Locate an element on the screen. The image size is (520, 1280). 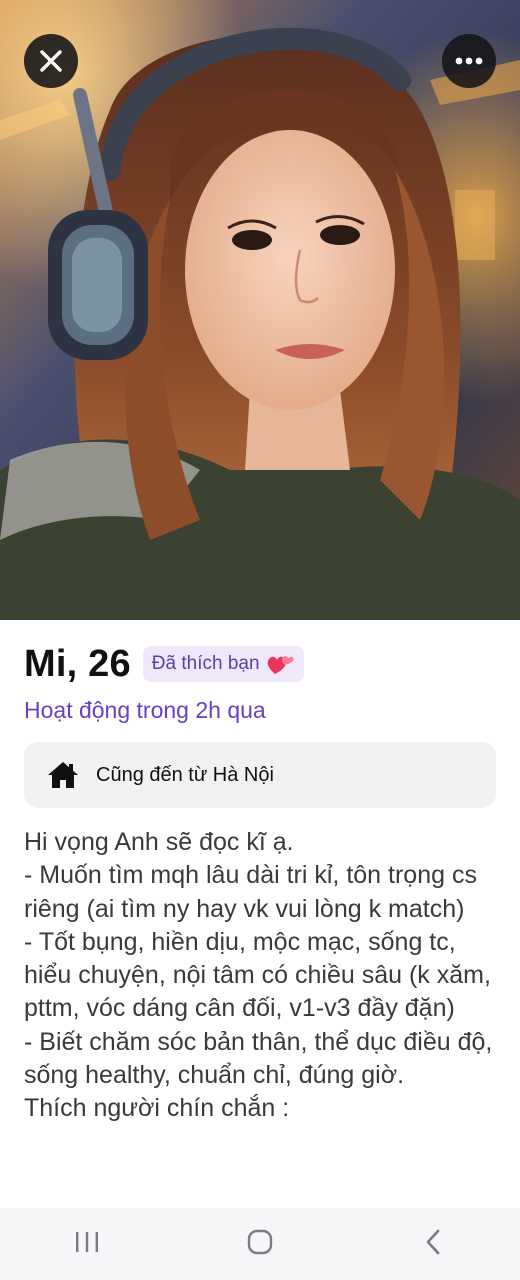
home-nav-icon is located at coordinates (260, 1244).